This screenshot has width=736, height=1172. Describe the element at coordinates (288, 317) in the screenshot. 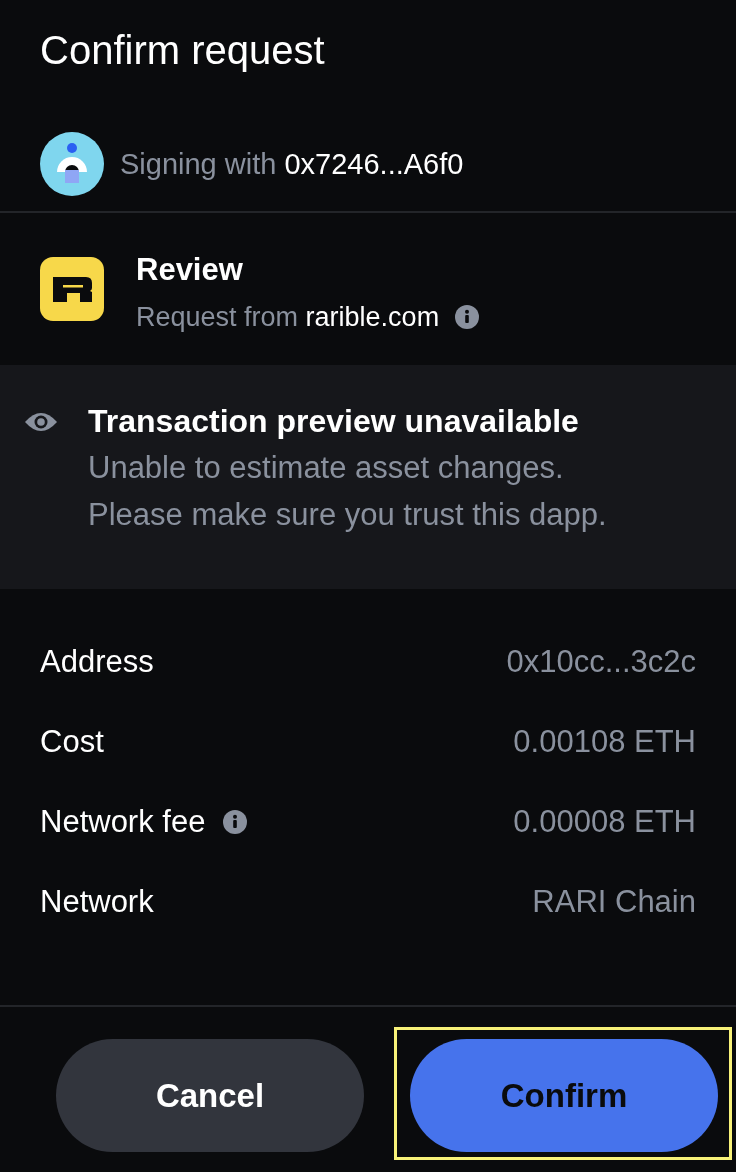

I see `request-origin-text: Request from rarible.com` at that location.